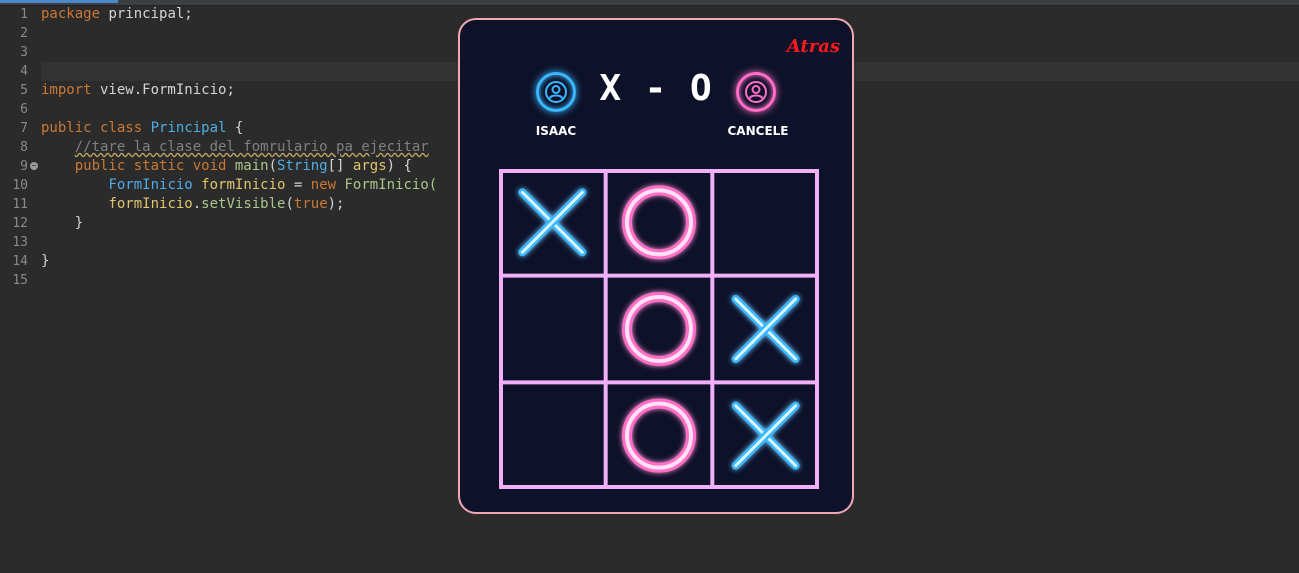 This screenshot has width=1299, height=573. I want to click on line-number: 13, so click(20, 242).